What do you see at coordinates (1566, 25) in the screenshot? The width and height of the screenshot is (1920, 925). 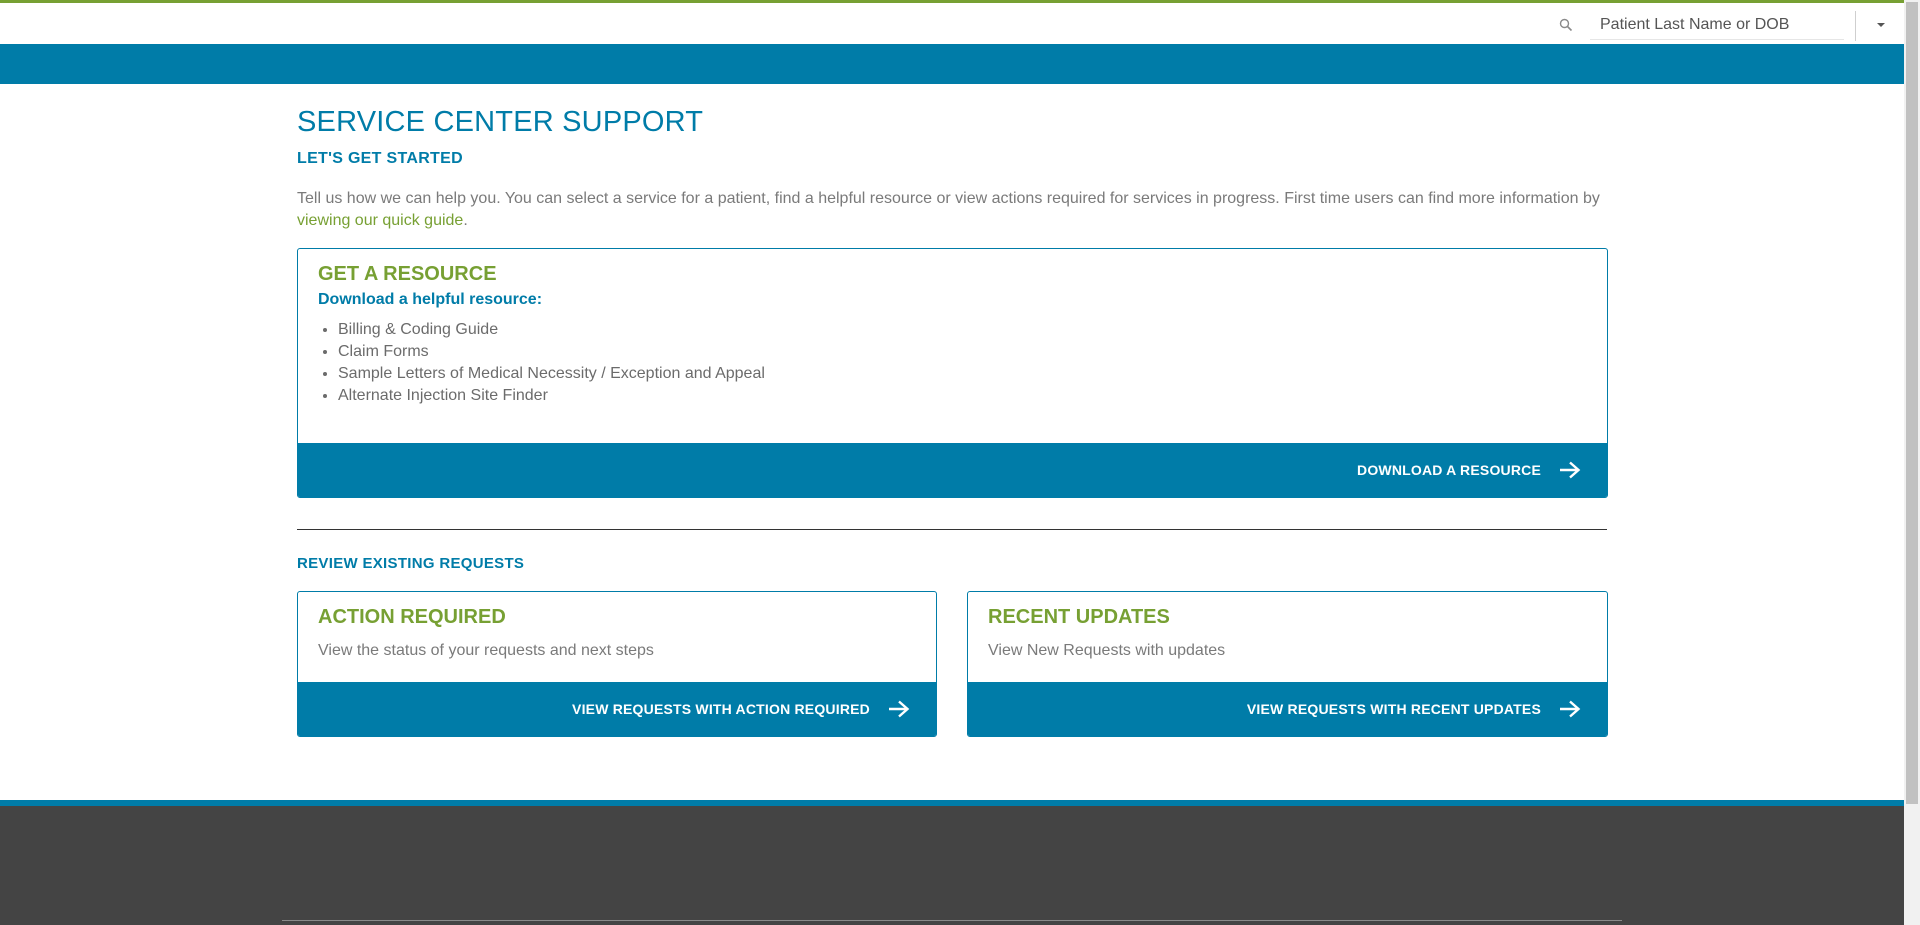 I see `search-icon` at bounding box center [1566, 25].